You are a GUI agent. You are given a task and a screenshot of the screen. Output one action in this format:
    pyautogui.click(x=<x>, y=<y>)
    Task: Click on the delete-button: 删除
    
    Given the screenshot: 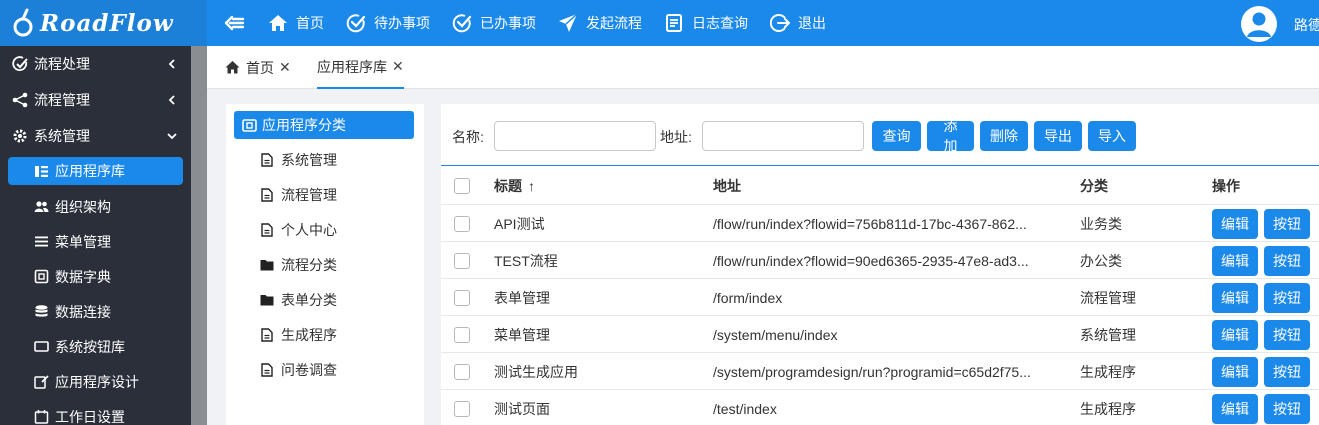 What is the action you would take?
    pyautogui.click(x=1004, y=136)
    